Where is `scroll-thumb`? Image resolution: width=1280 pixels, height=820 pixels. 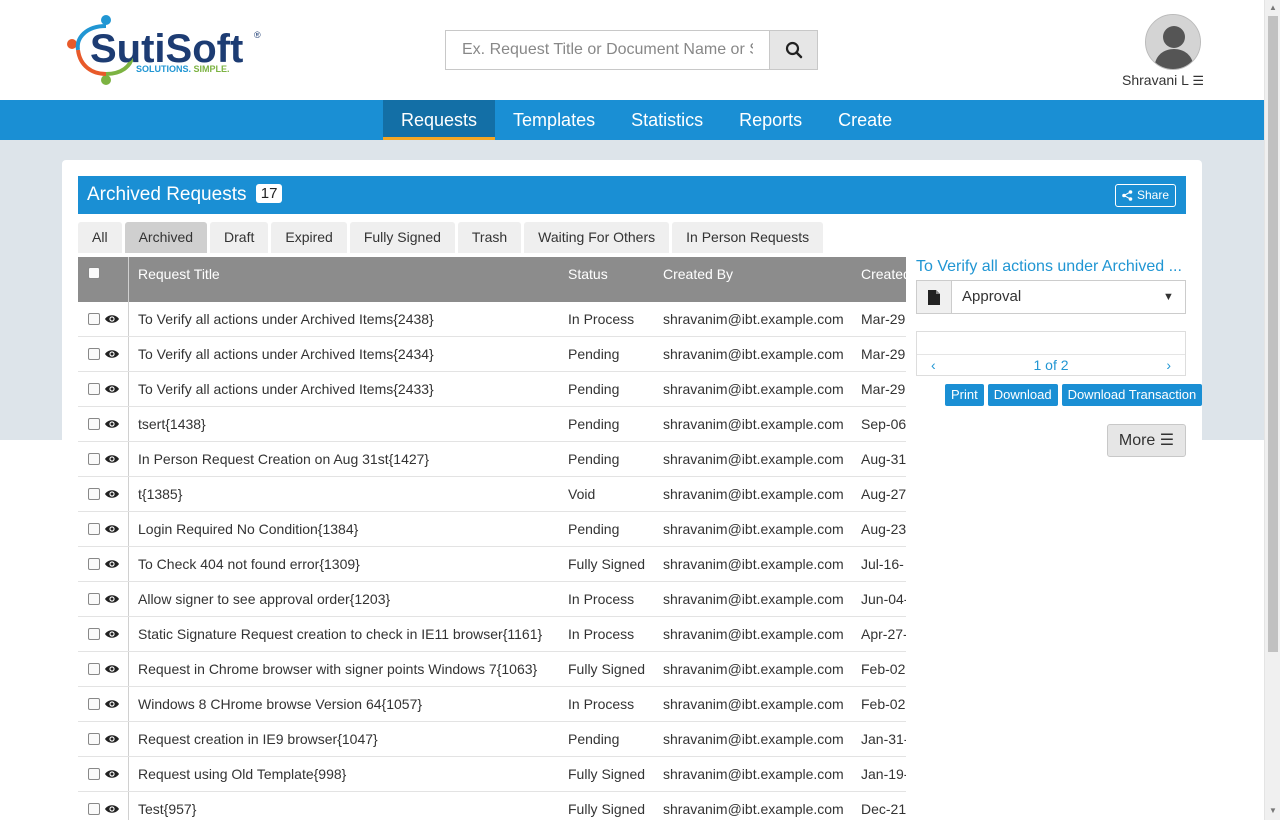 scroll-thumb is located at coordinates (1273, 334).